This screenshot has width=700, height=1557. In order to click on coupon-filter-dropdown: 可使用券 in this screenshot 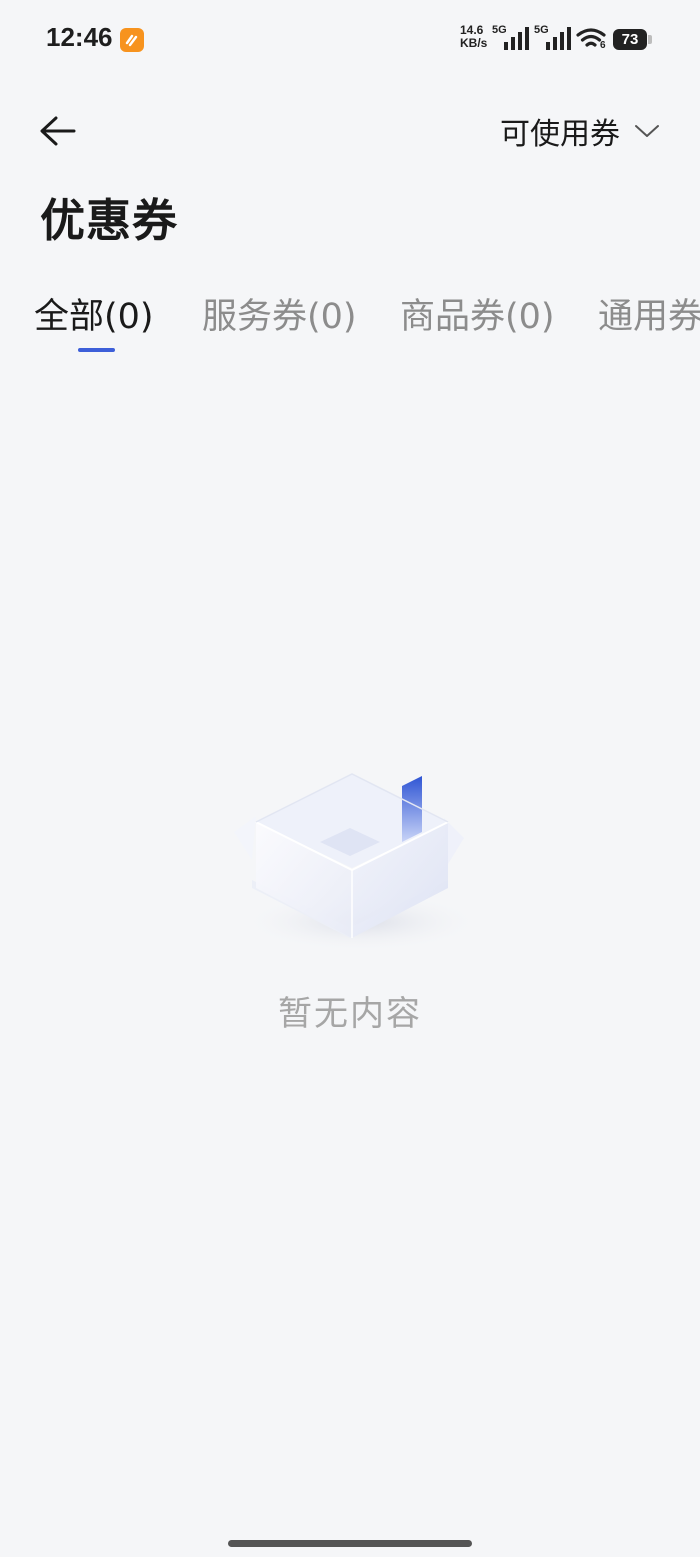, I will do `click(580, 131)`.